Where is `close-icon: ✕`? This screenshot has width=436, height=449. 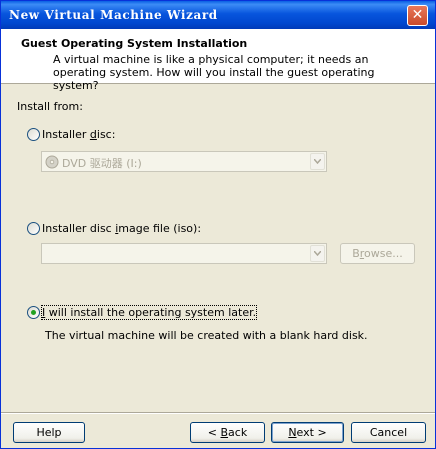 close-icon: ✕ is located at coordinates (417, 15).